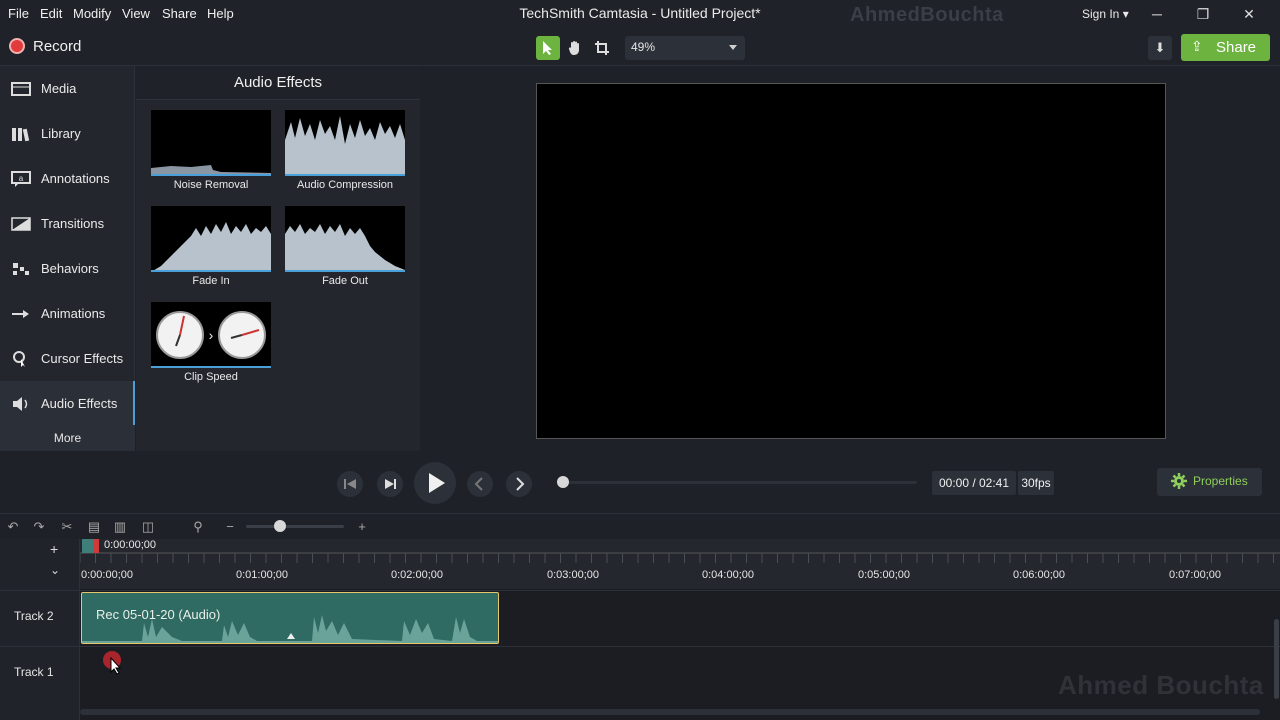  What do you see at coordinates (1157, 14) in the screenshot?
I see `minimize-button: ─` at bounding box center [1157, 14].